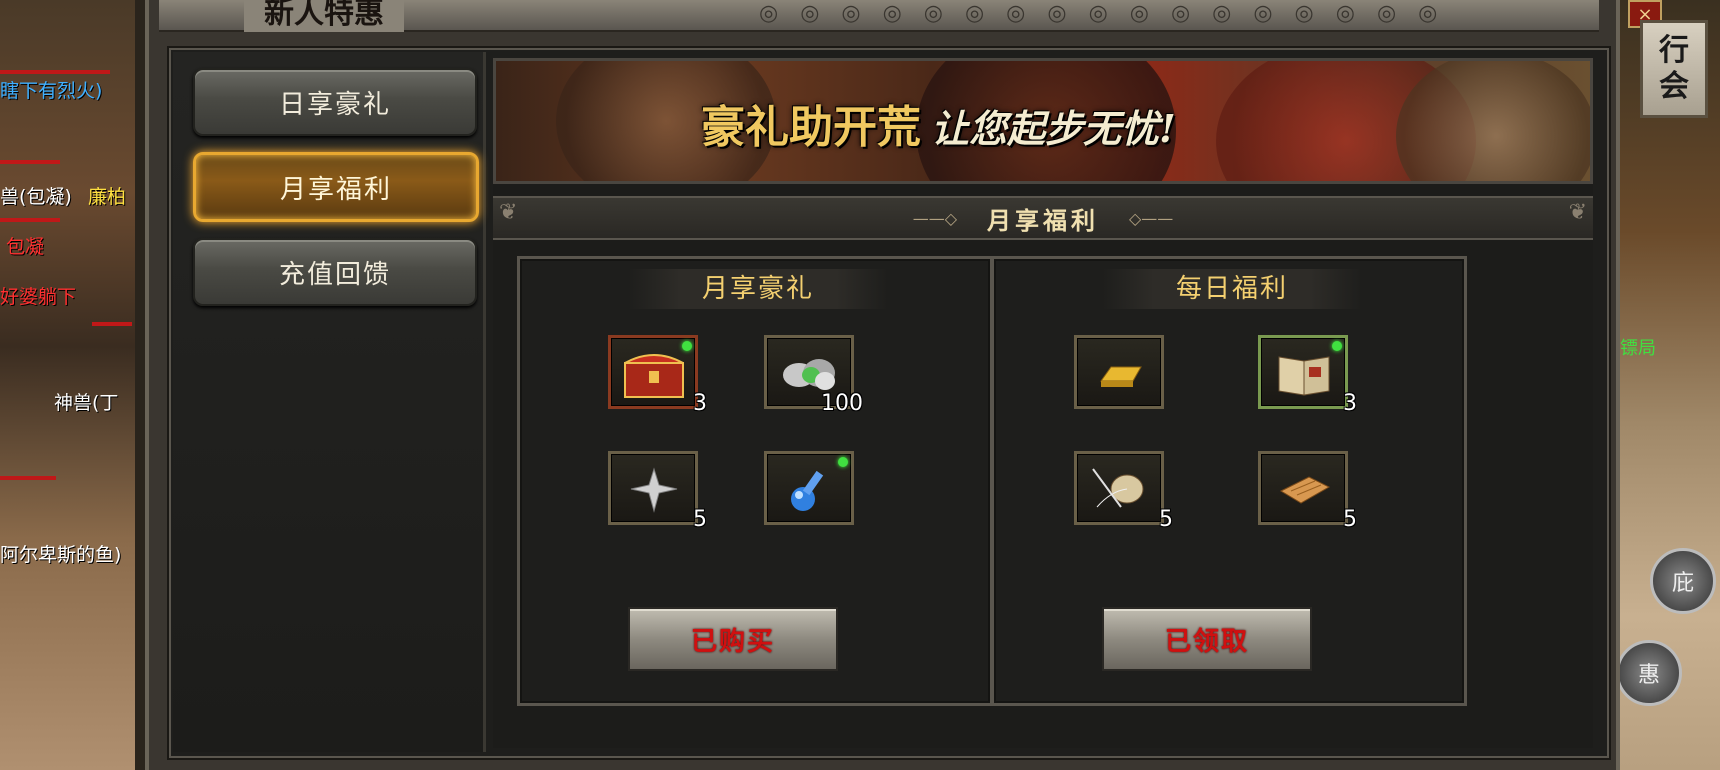 The image size is (1720, 770). I want to click on banner-art, so click(1493, 121).